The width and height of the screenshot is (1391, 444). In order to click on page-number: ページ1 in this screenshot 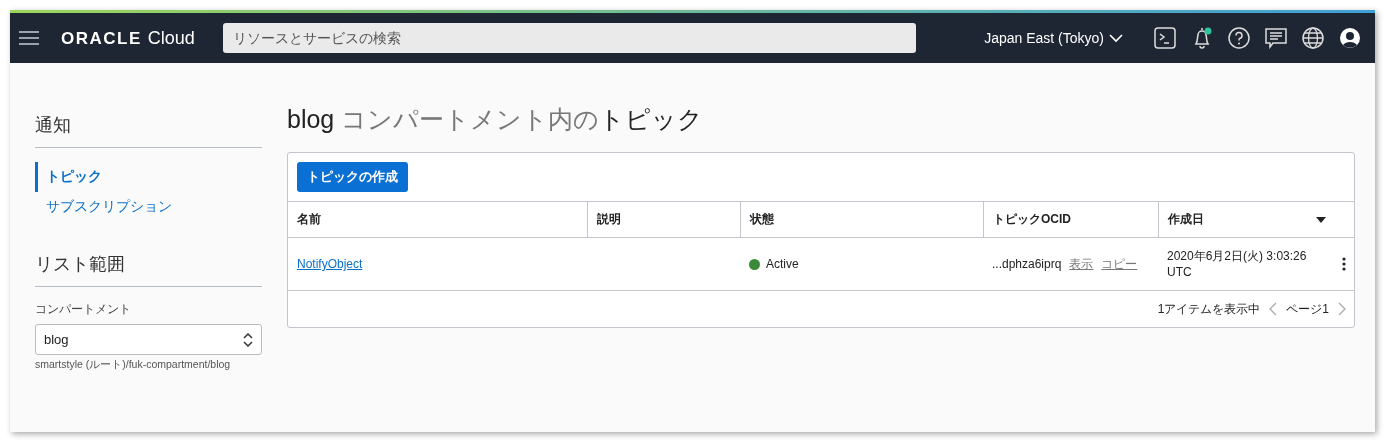, I will do `click(1307, 309)`.